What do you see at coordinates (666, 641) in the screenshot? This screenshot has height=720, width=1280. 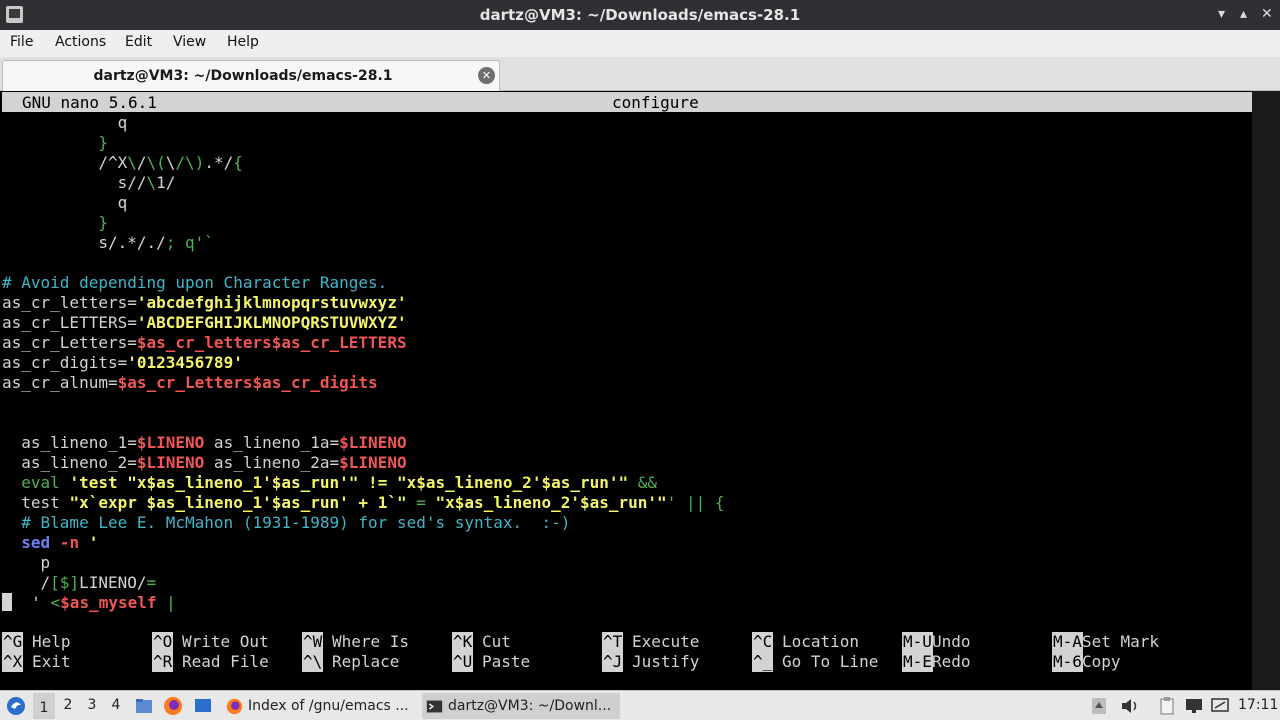 I see `shortcut-label: Execute` at bounding box center [666, 641].